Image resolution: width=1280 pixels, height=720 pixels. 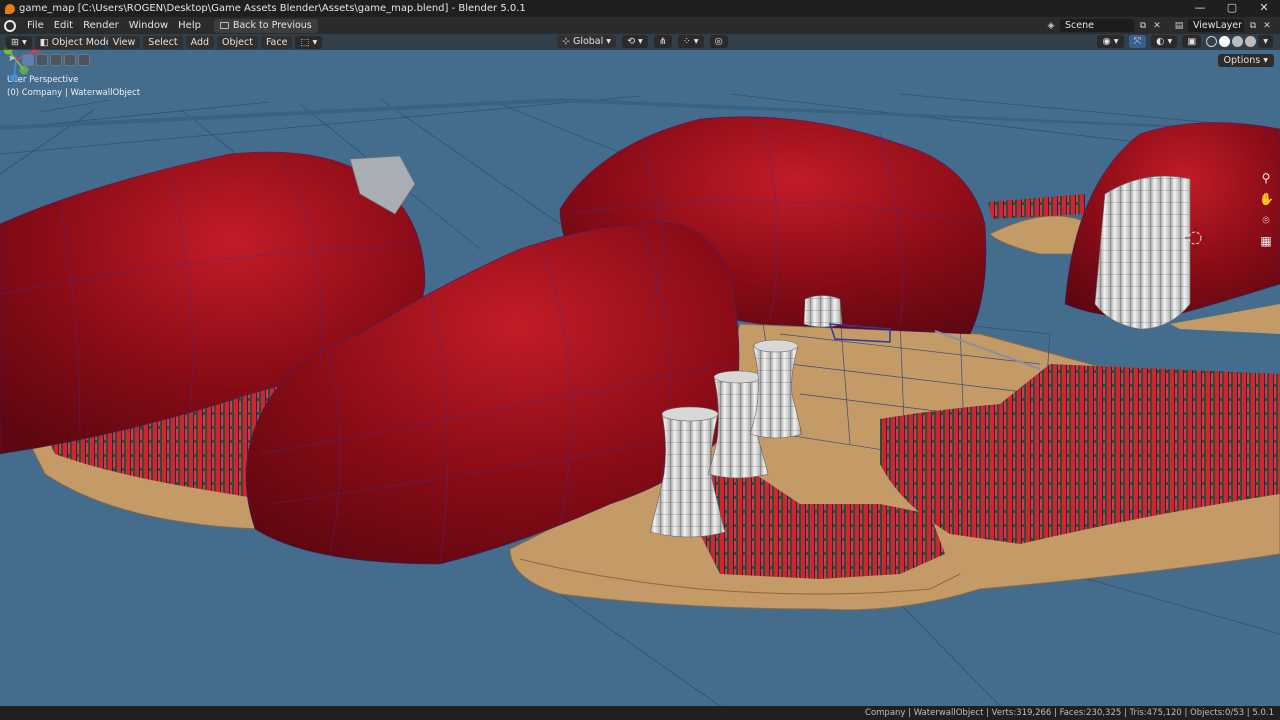 What do you see at coordinates (224, 25) in the screenshot?
I see `screen-icon` at bounding box center [224, 25].